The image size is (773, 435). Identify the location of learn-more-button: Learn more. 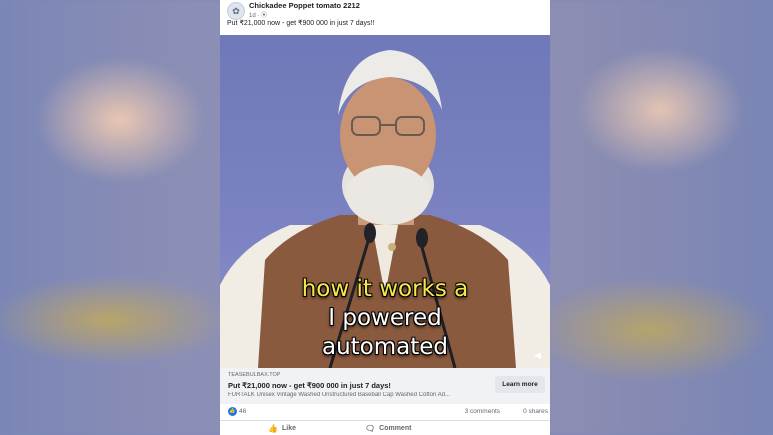
(520, 384).